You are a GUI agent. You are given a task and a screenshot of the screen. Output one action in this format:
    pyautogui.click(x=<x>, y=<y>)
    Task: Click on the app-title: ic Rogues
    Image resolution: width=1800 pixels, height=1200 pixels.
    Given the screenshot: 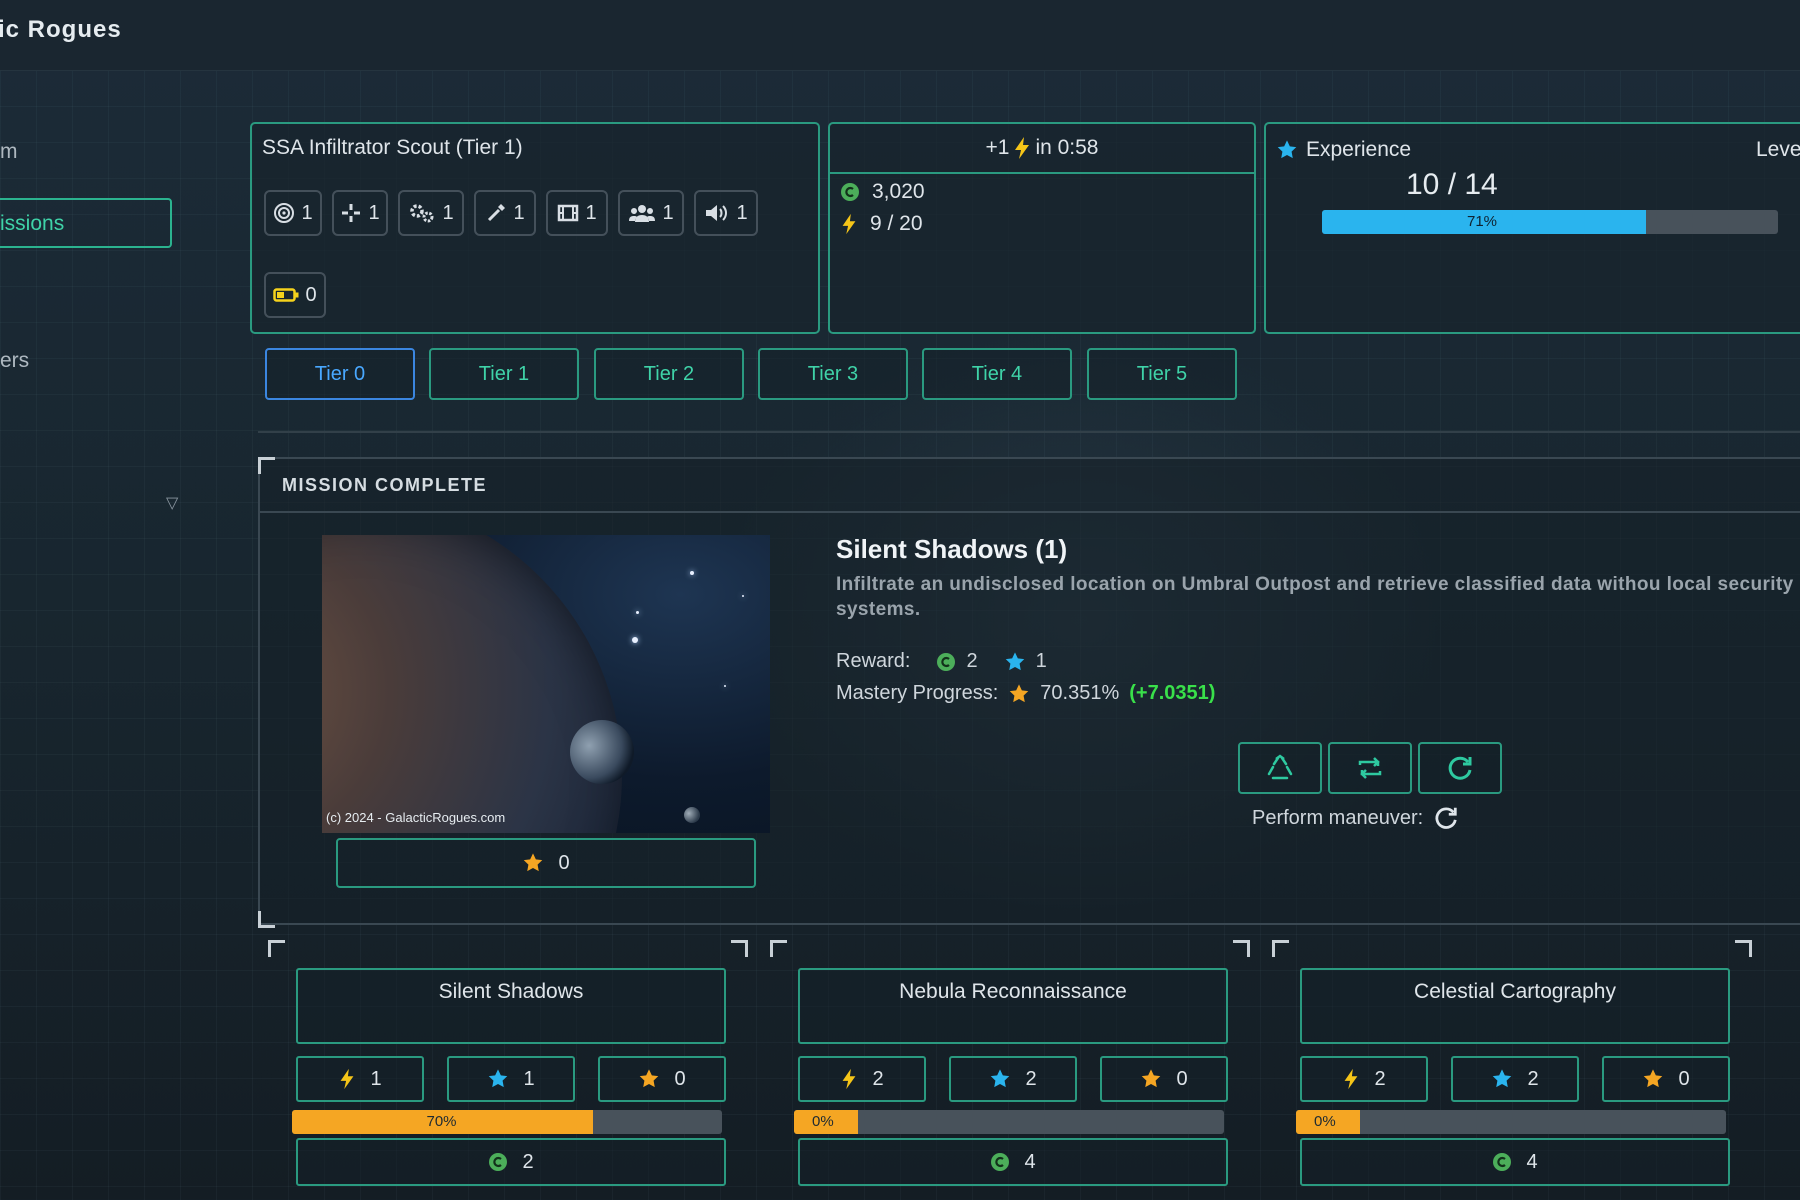 What is the action you would take?
    pyautogui.click(x=61, y=29)
    